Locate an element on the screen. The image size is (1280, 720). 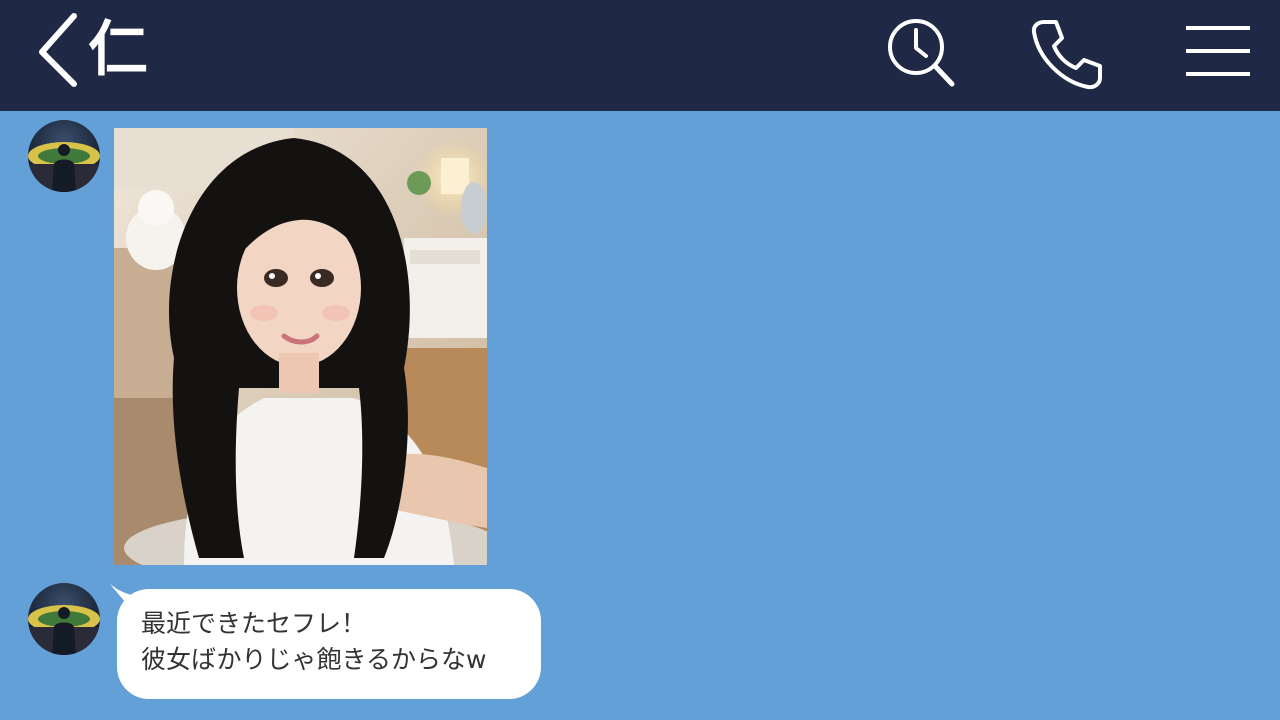
message-text-line-2: 彼女ばかりじゃ飽きるからなw is located at coordinates (314, 659).